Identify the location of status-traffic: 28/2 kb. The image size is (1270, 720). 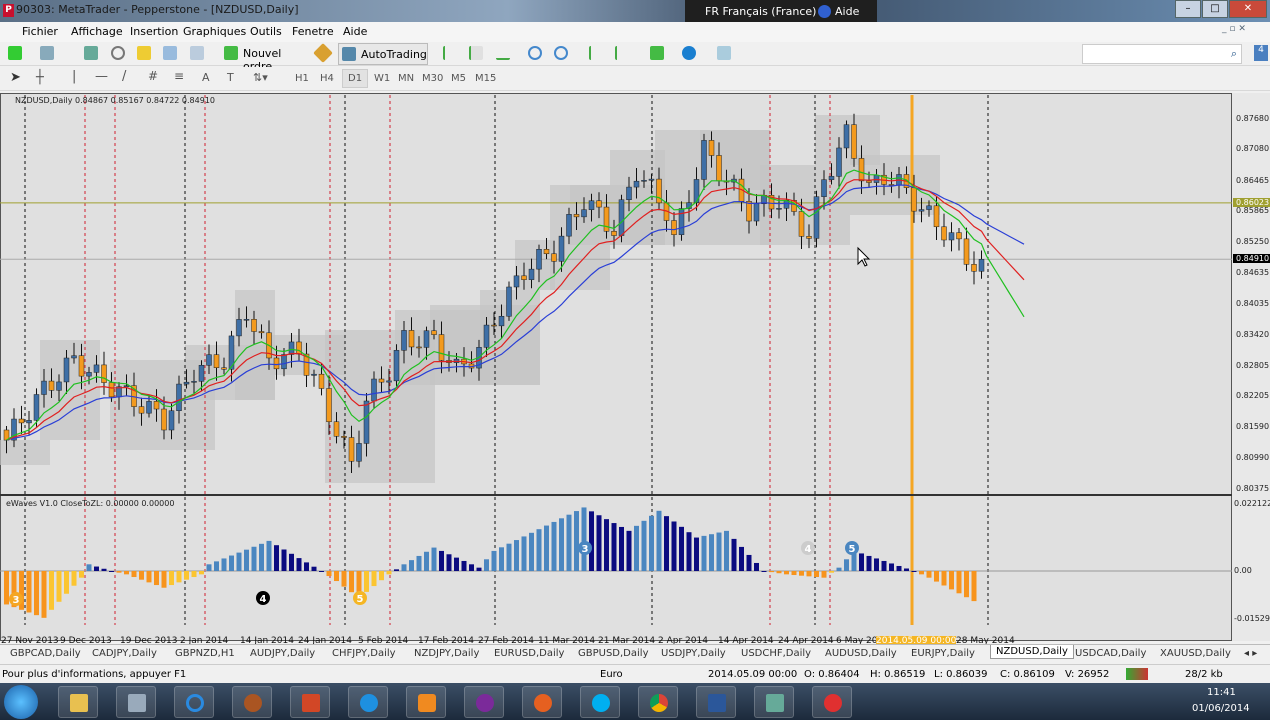
(1204, 674).